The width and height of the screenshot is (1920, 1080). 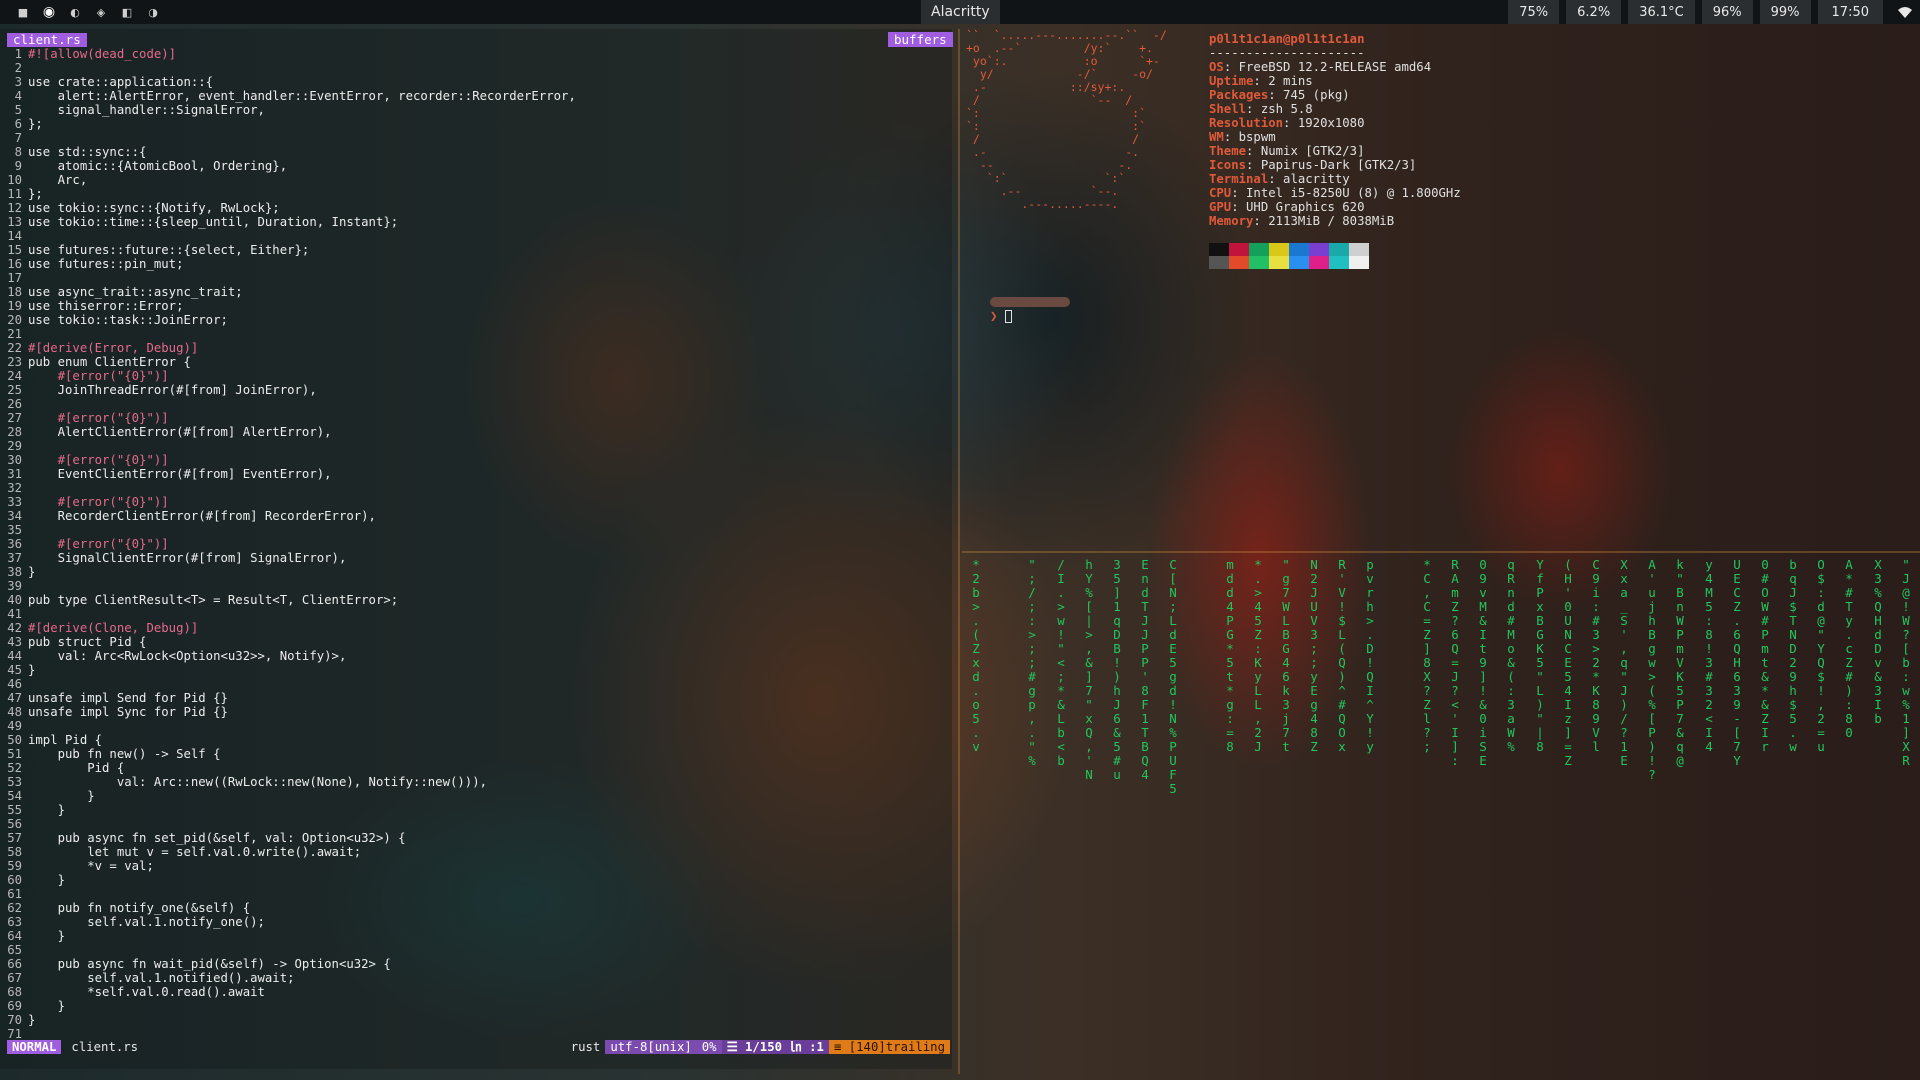 I want to click on code-line: 65, so click(x=288, y=950).